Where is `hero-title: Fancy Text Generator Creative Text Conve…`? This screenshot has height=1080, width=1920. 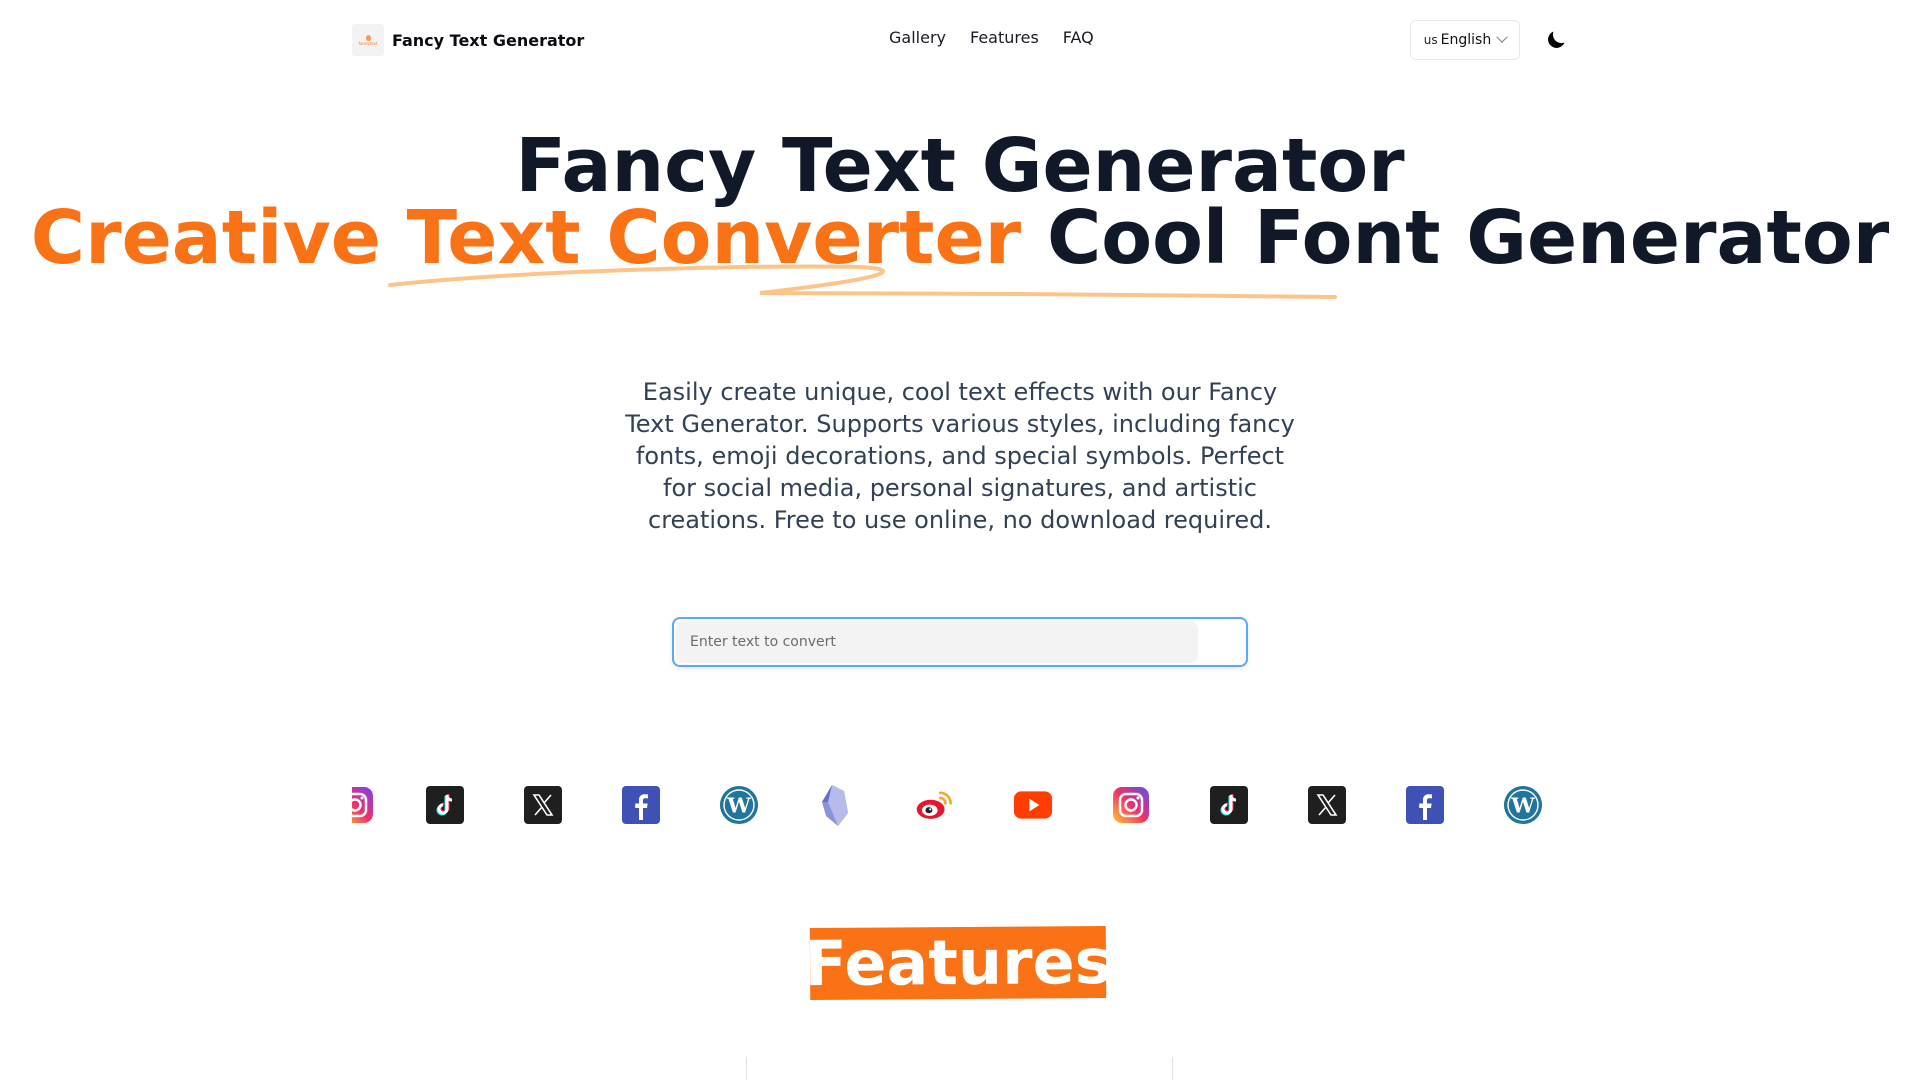 hero-title: Fancy Text Generator Creative Text Conve… is located at coordinates (960, 202).